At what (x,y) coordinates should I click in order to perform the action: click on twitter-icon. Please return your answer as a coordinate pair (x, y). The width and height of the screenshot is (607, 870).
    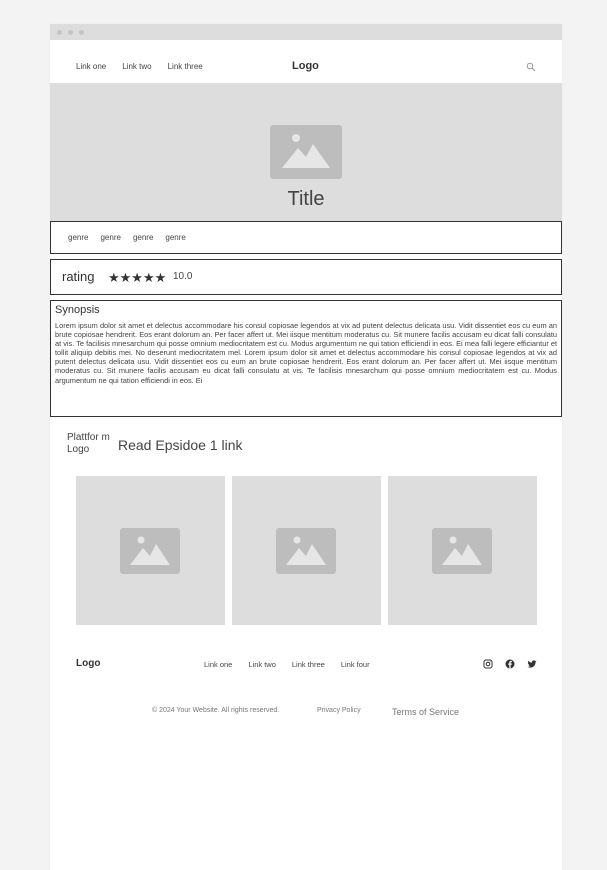
    Looking at the image, I should click on (532, 664).